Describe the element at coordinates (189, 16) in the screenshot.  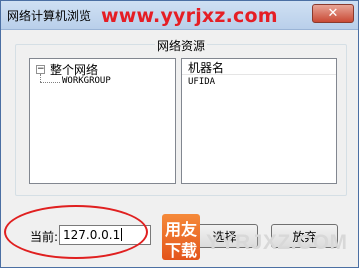
I see `watermark-url: www.yyrjxz.com` at that location.